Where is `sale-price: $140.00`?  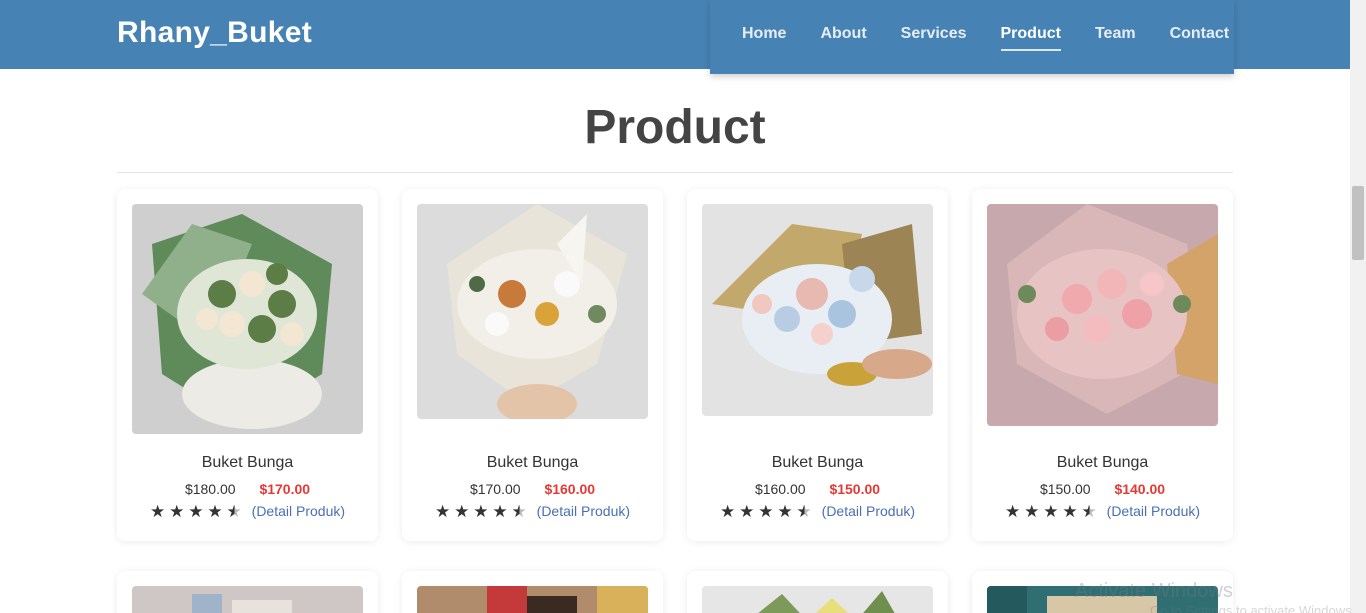
sale-price: $140.00 is located at coordinates (1140, 489).